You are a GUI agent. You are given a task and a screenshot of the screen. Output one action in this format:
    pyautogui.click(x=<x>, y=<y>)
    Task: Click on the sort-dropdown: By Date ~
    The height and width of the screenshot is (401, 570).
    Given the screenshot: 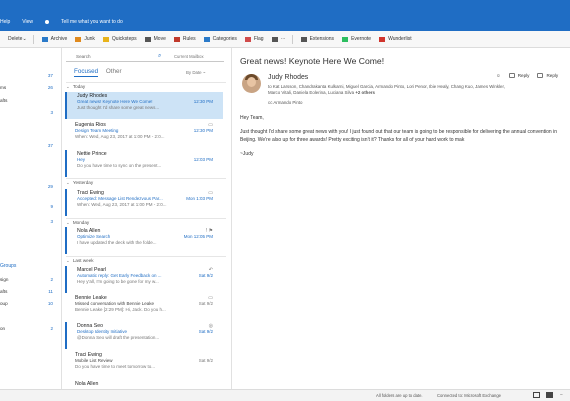 What is the action you would take?
    pyautogui.click(x=195, y=72)
    